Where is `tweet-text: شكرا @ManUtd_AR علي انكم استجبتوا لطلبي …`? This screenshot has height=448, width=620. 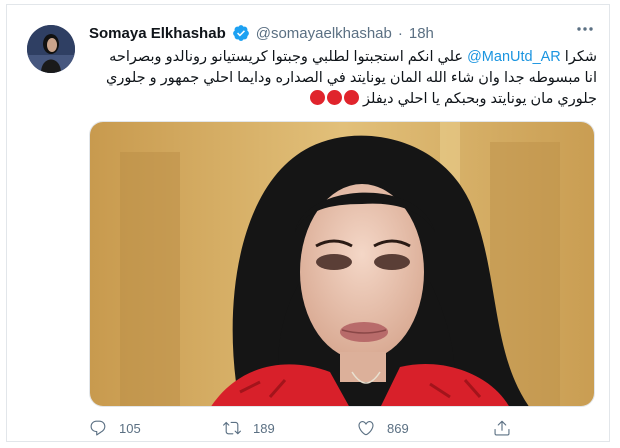 tweet-text: شكرا @ManUtd_AR علي انكم استجبتوا لطلبي … is located at coordinates (343, 78).